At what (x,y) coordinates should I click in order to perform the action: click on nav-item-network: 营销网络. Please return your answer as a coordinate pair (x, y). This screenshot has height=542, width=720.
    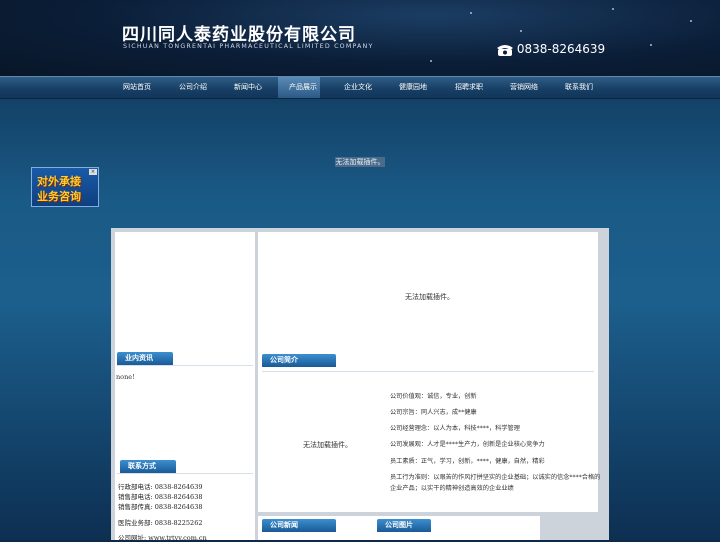
    Looking at the image, I should click on (524, 87).